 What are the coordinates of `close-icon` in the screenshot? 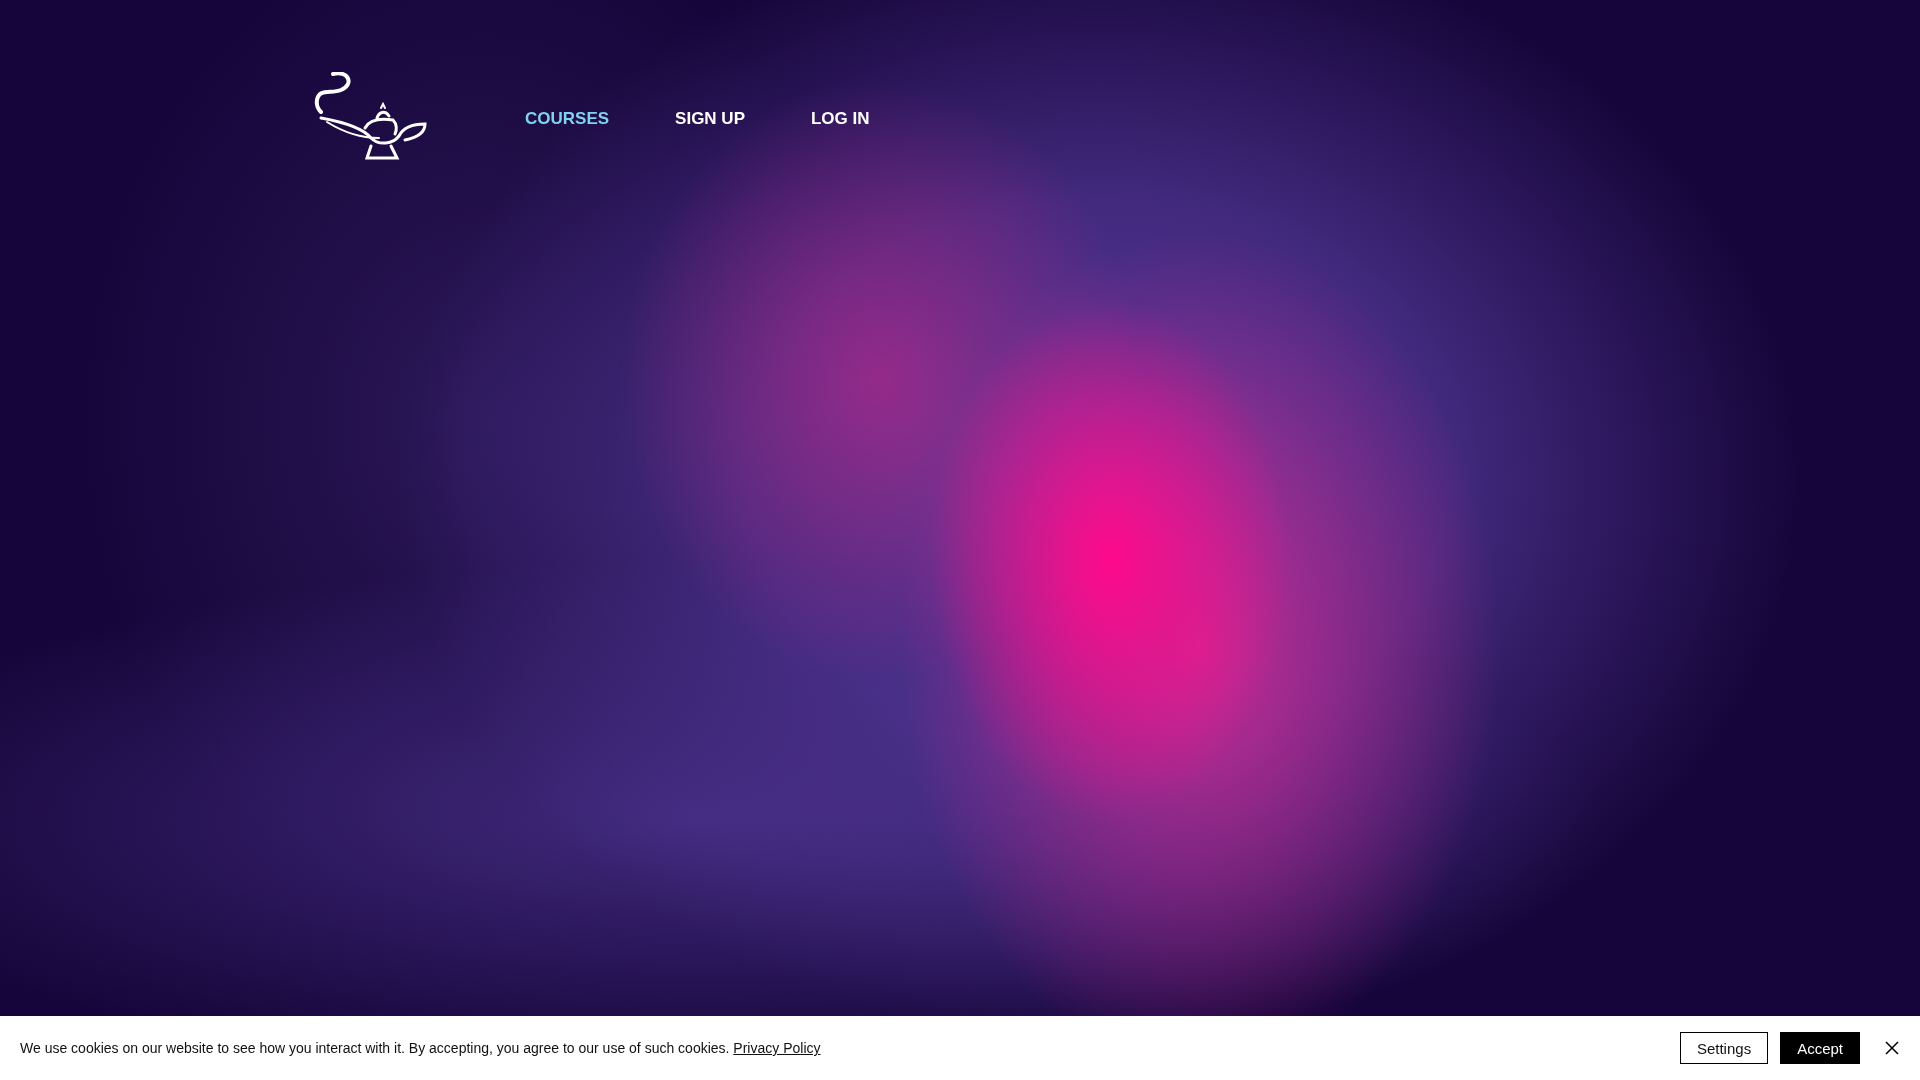 It's located at (1892, 1048).